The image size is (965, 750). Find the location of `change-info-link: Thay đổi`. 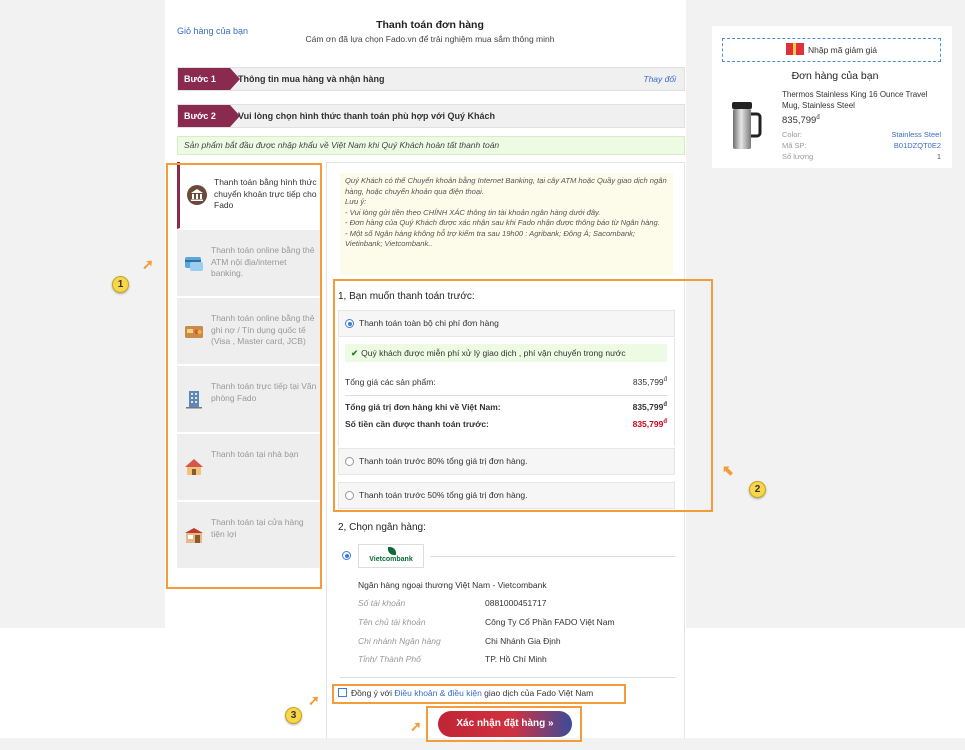

change-info-link: Thay đổi is located at coordinates (659, 79).